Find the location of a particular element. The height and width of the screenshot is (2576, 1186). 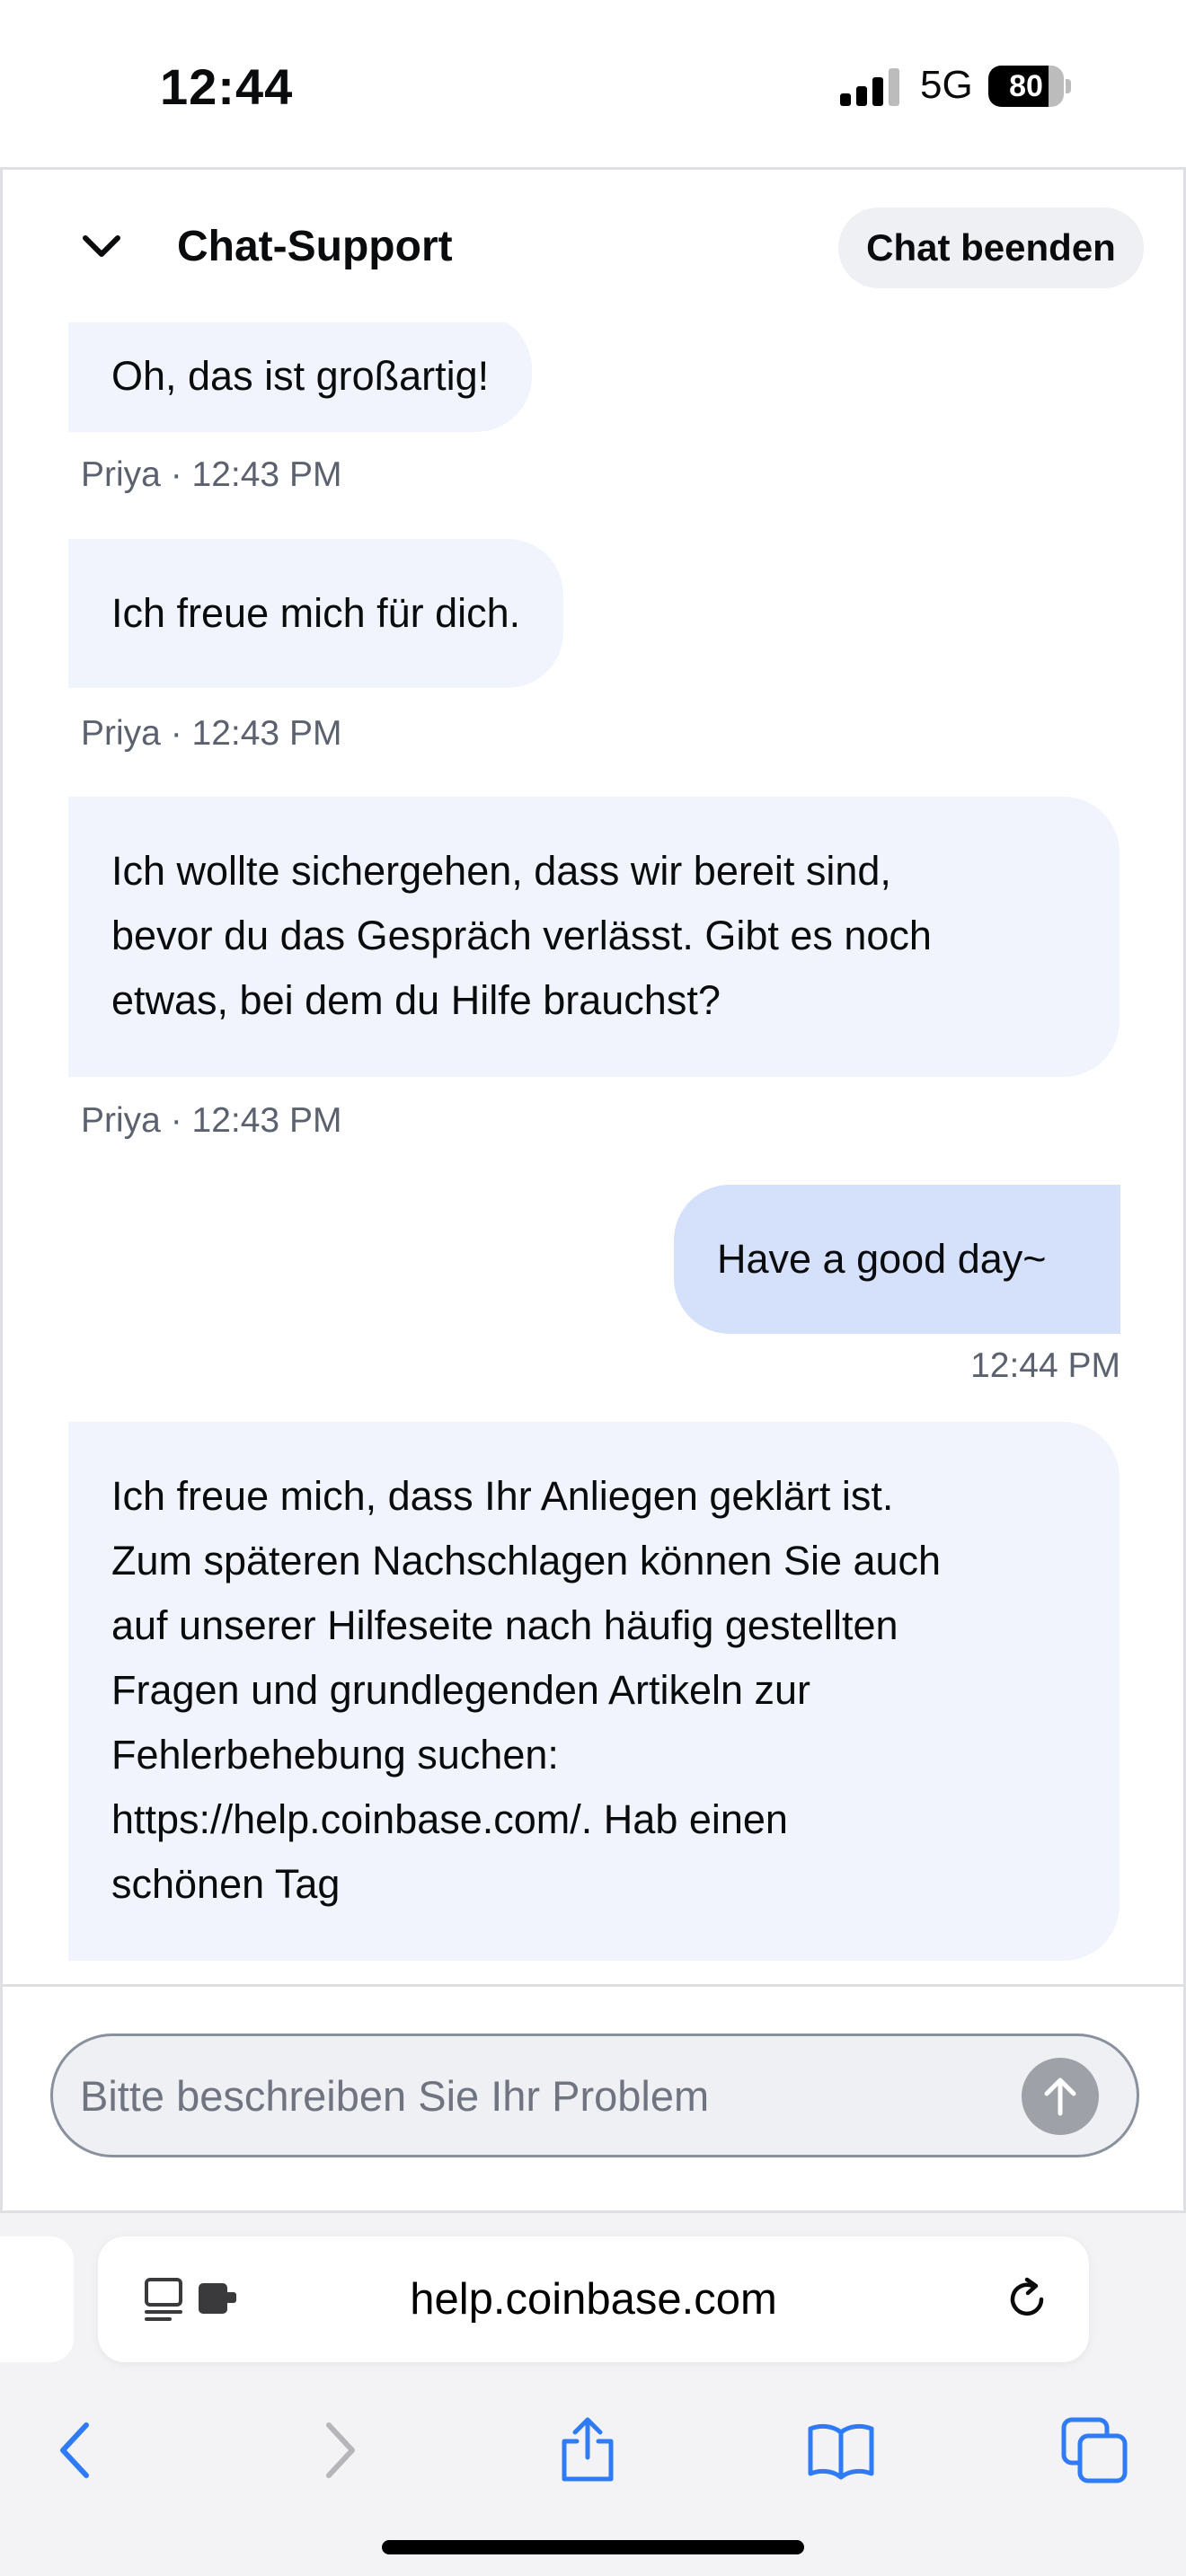

message-input is located at coordinates (529, 2095).